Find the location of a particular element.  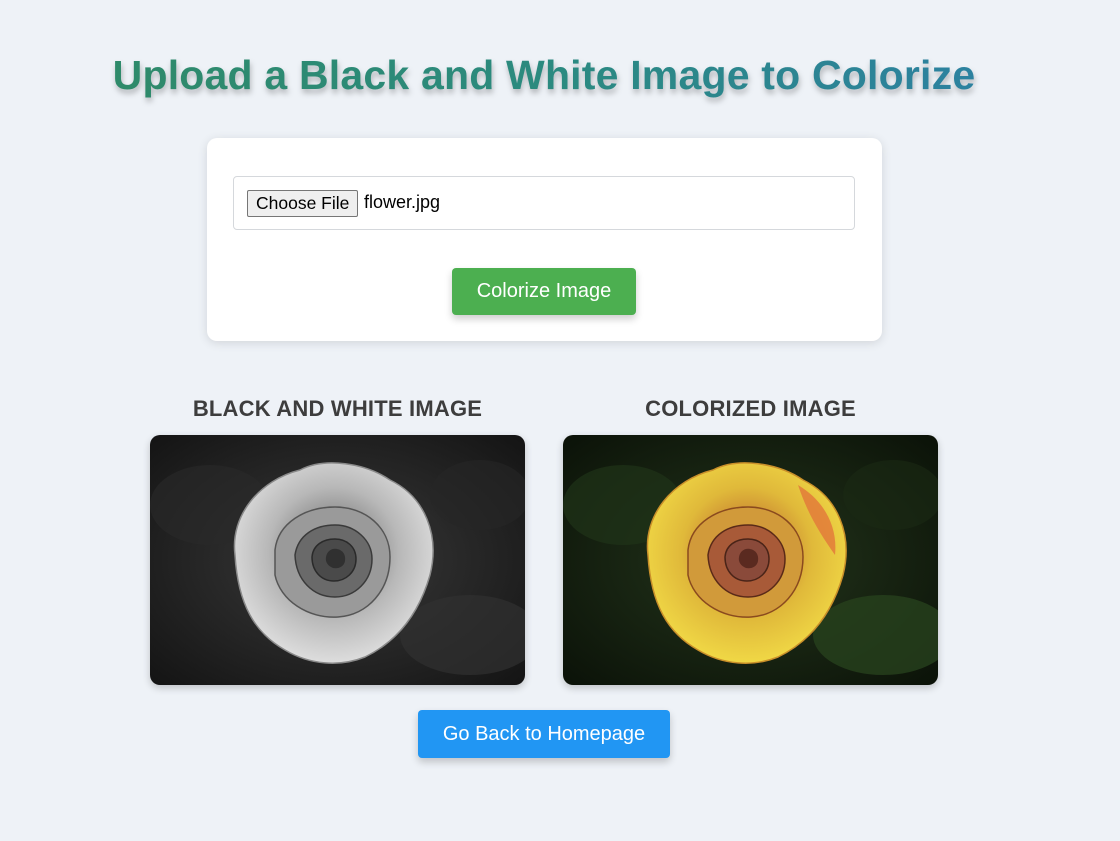

choose-file-button: Choose File is located at coordinates (303, 203).